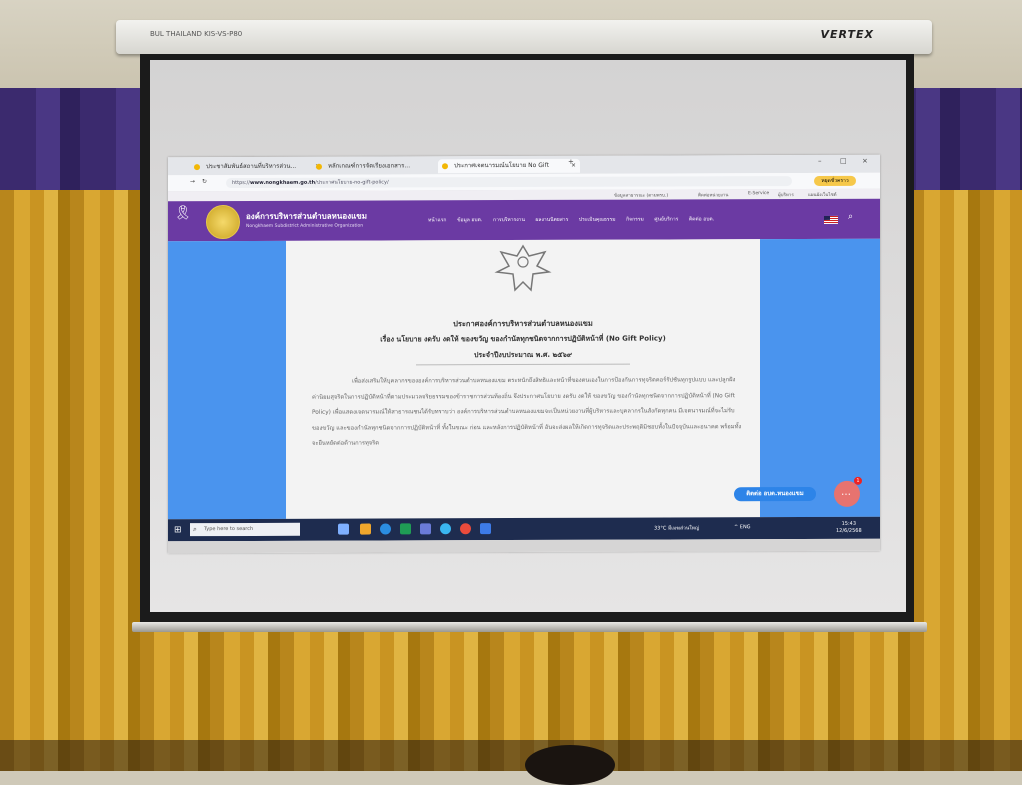 This screenshot has height=785, width=1022. Describe the element at coordinates (343, 529) in the screenshot. I see `task-view-icon` at that location.